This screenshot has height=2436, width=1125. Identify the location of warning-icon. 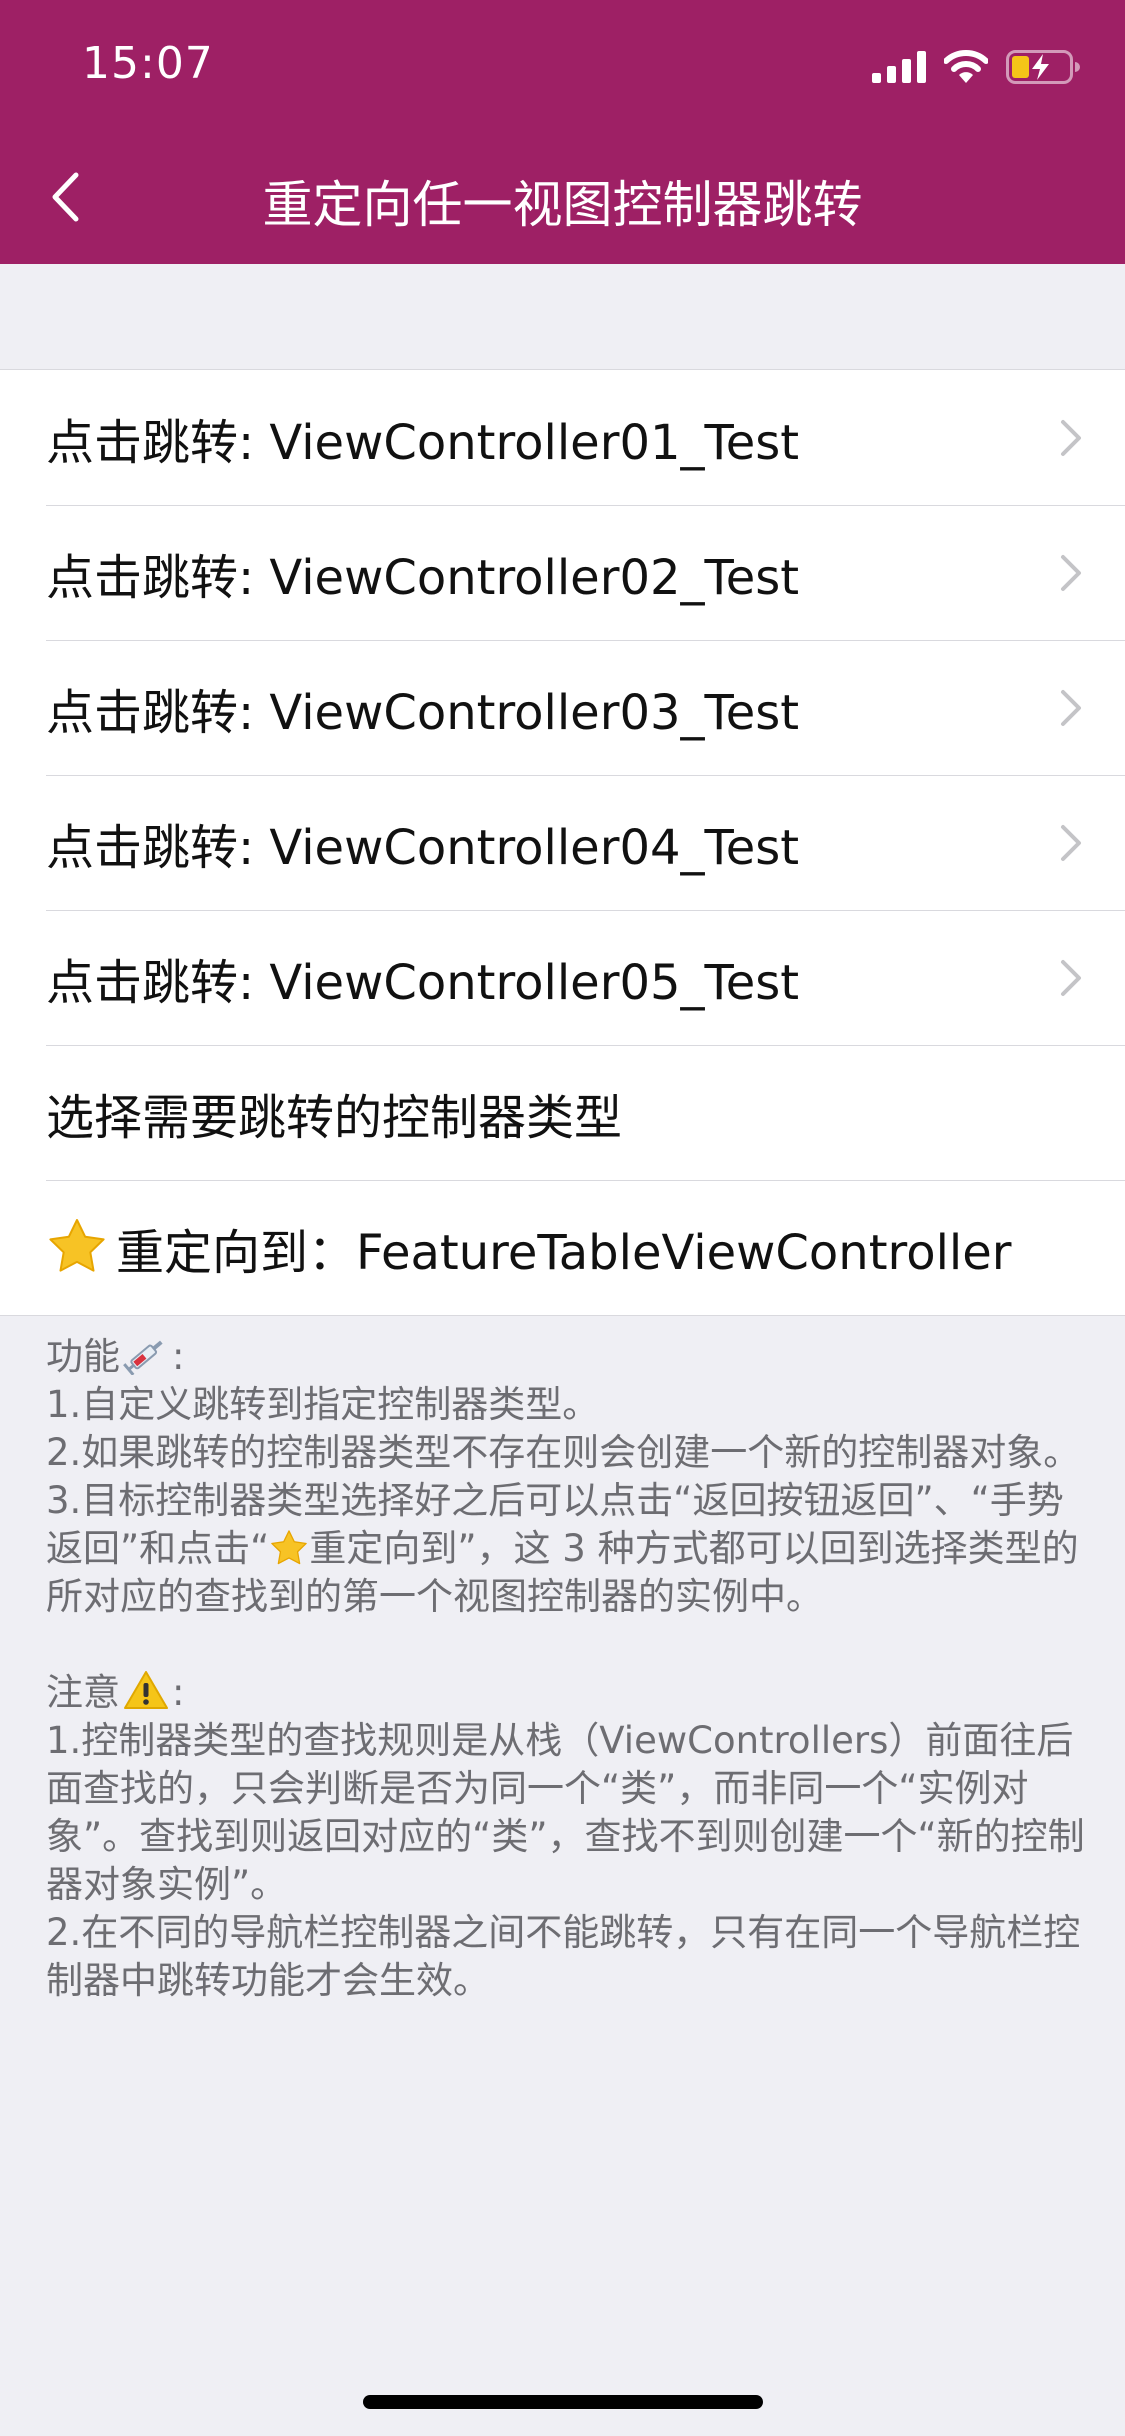
(146, 1690).